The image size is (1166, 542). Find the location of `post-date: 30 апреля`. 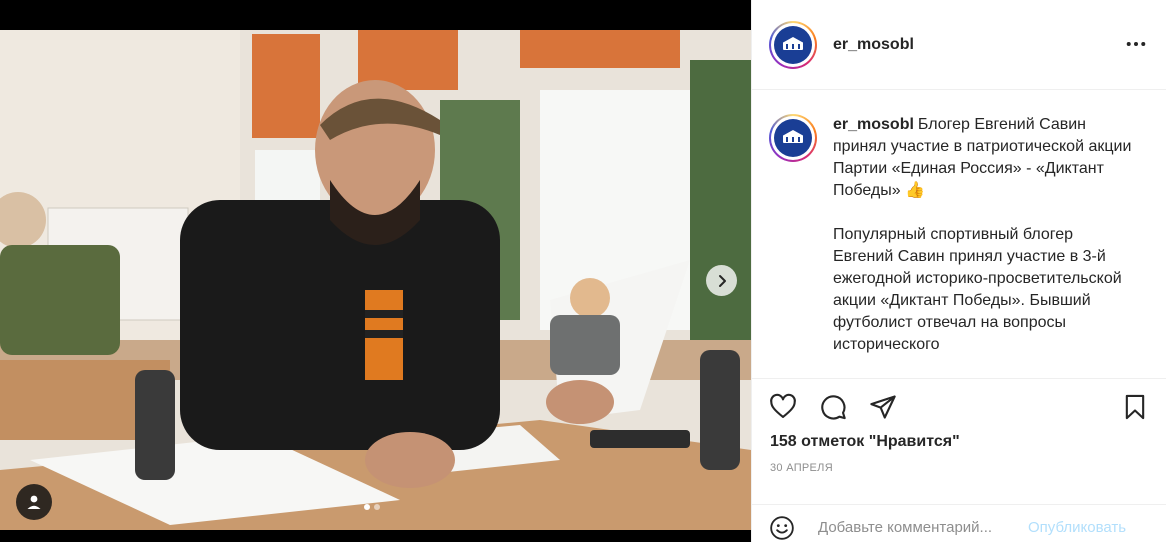

post-date: 30 апреля is located at coordinates (959, 468).